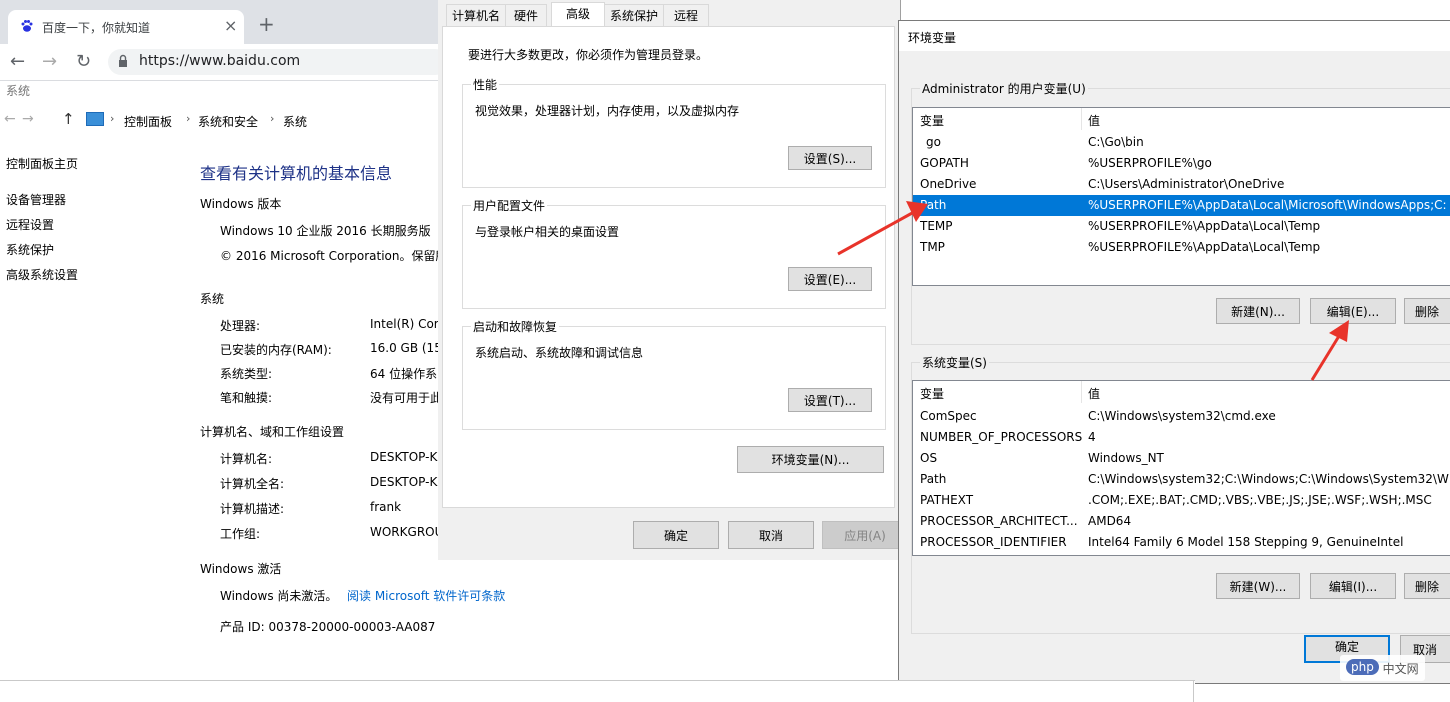 The image size is (1450, 702). I want to click on browser-toolbar: ← → ↻ https://www.baidu.com, so click(224, 62).